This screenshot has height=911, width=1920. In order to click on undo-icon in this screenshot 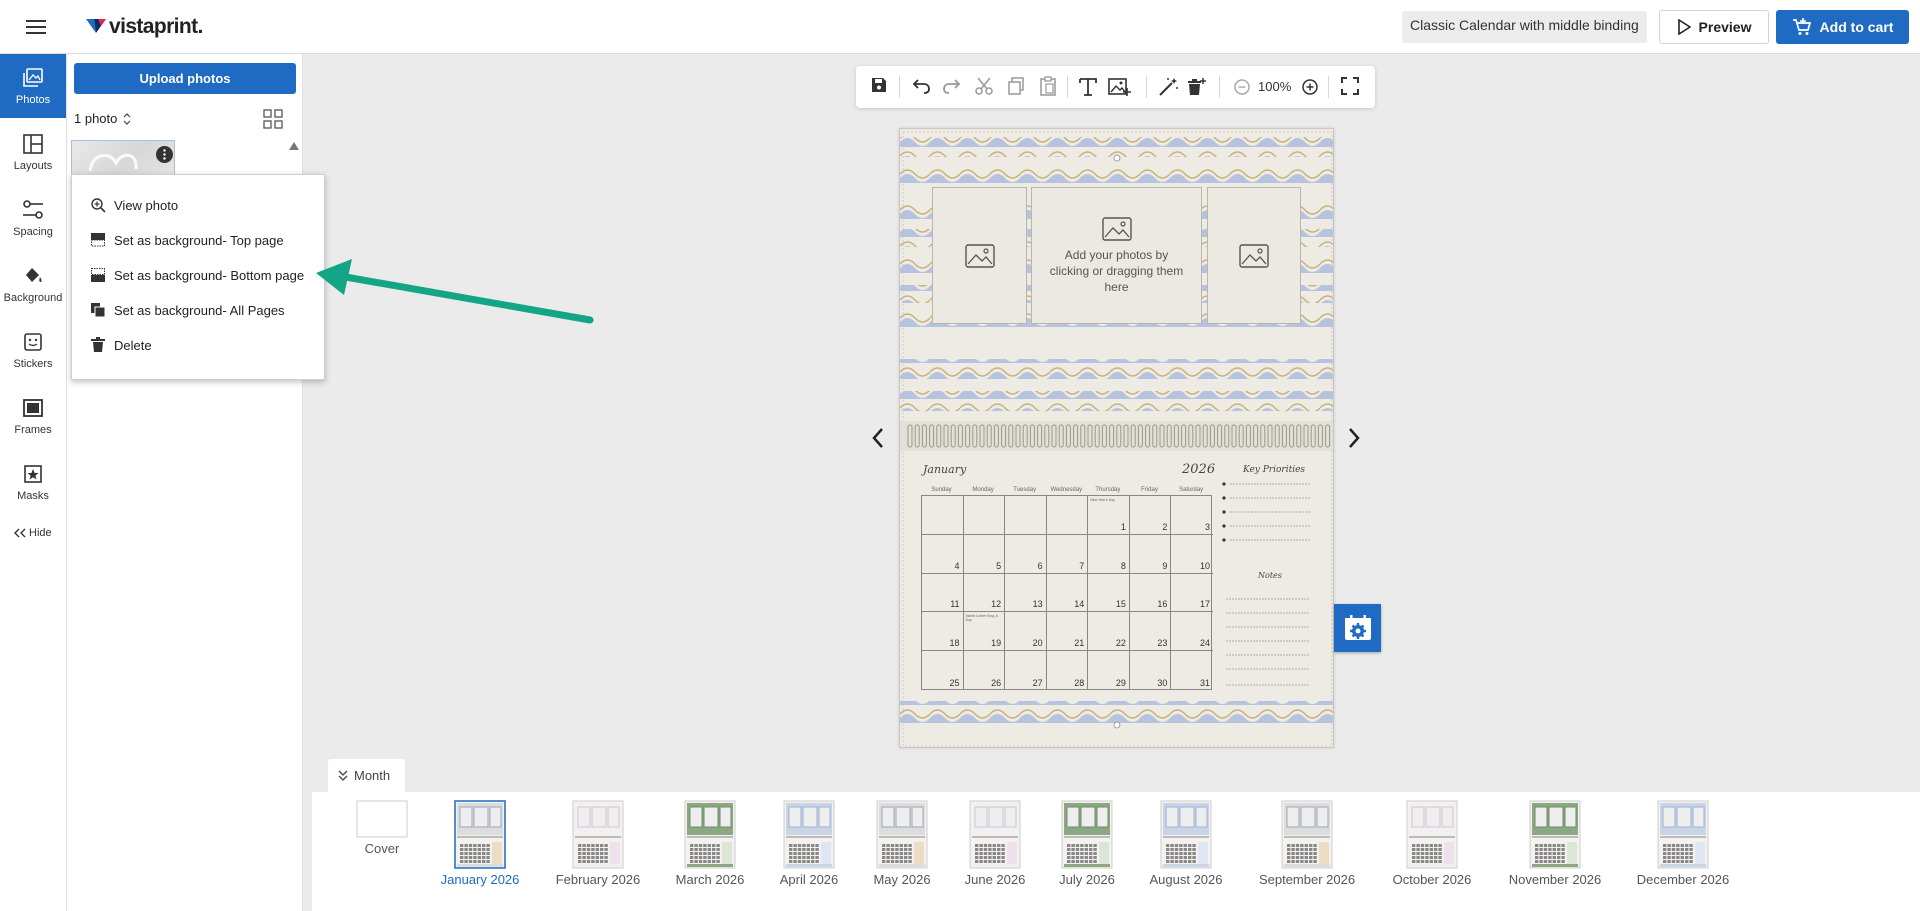, I will do `click(921, 86)`.